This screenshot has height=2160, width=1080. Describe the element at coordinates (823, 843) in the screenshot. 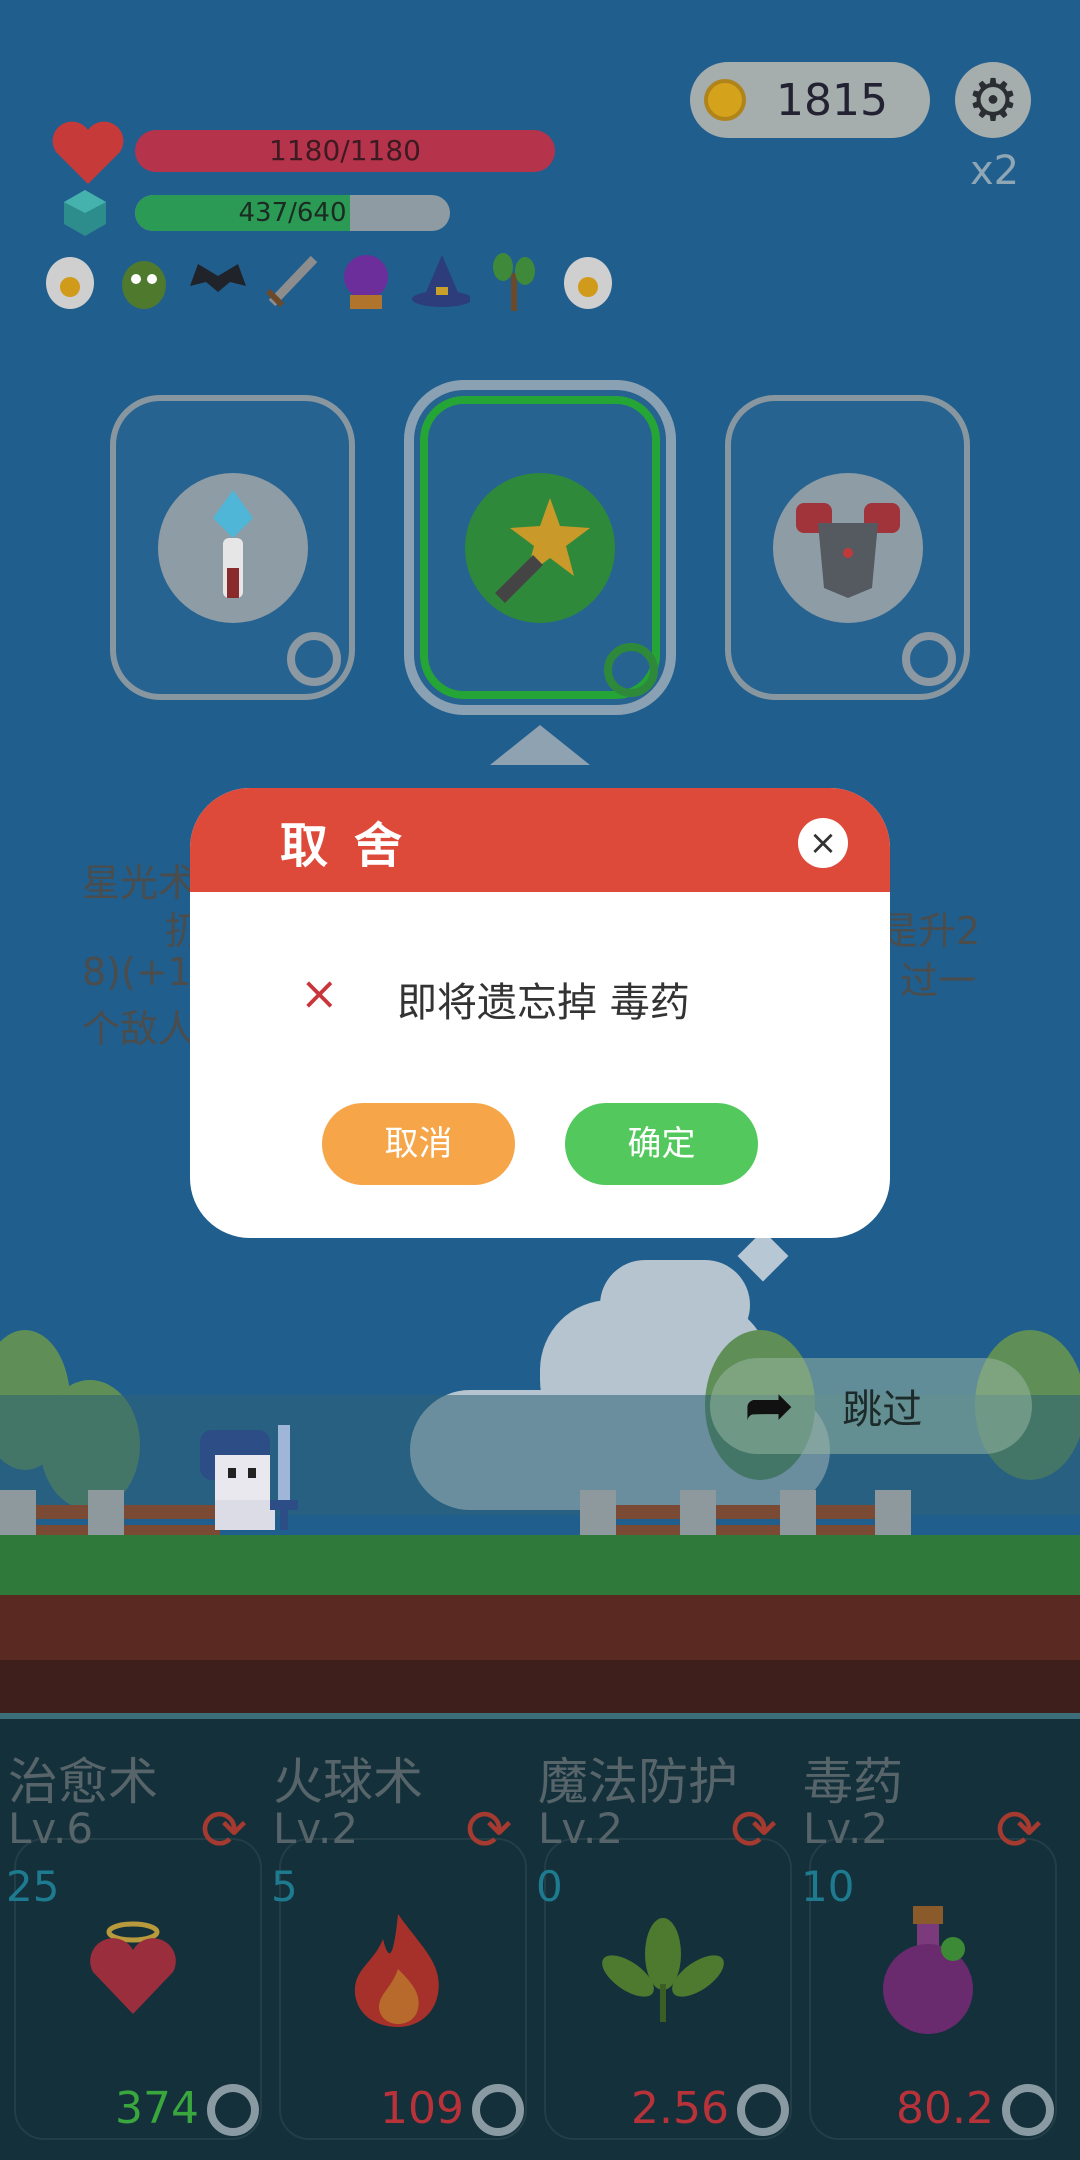

I see `close-icon: ×` at that location.